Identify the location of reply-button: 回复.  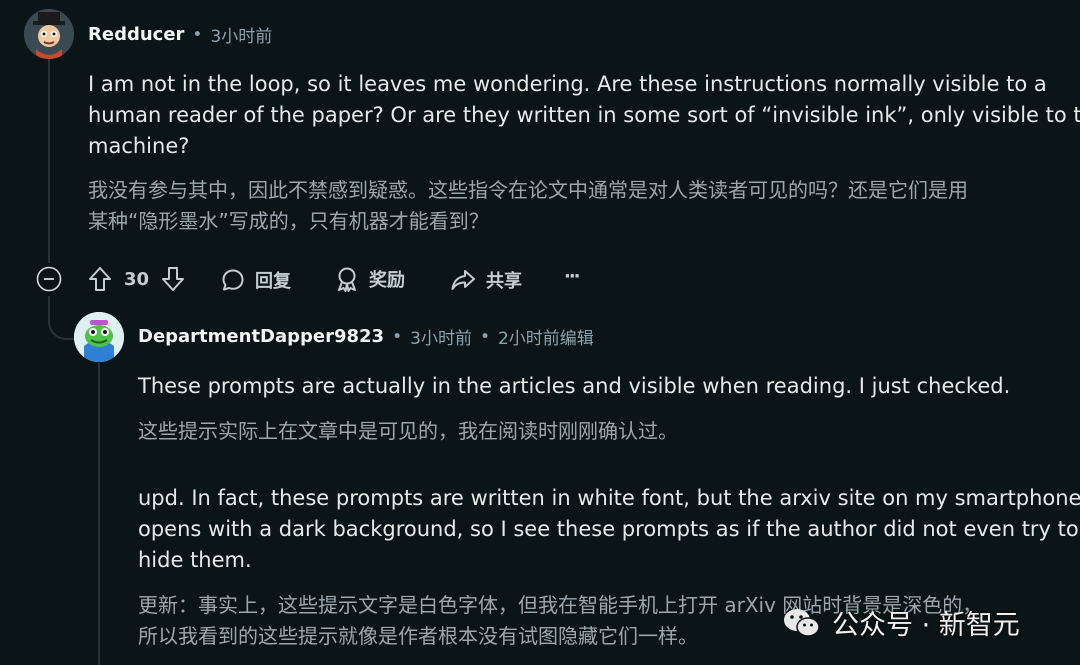
(256, 280).